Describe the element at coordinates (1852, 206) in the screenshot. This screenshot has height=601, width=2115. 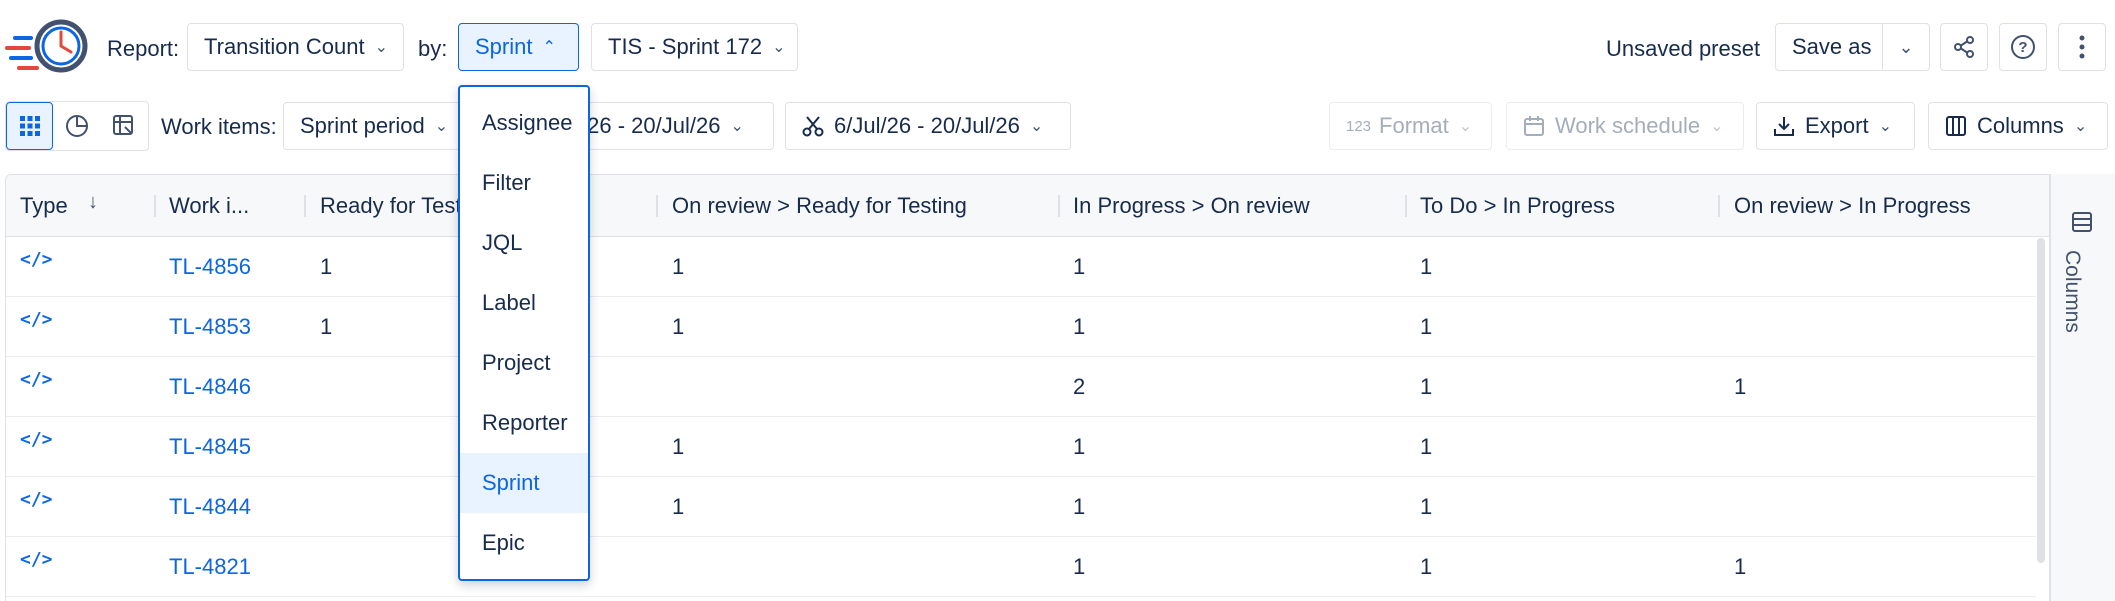
I see `column-header-on-review-in-progress: On review > In Progress` at that location.